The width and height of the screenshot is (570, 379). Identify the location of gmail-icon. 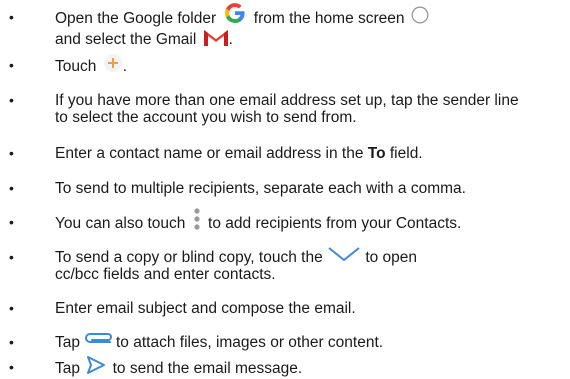
(216, 39).